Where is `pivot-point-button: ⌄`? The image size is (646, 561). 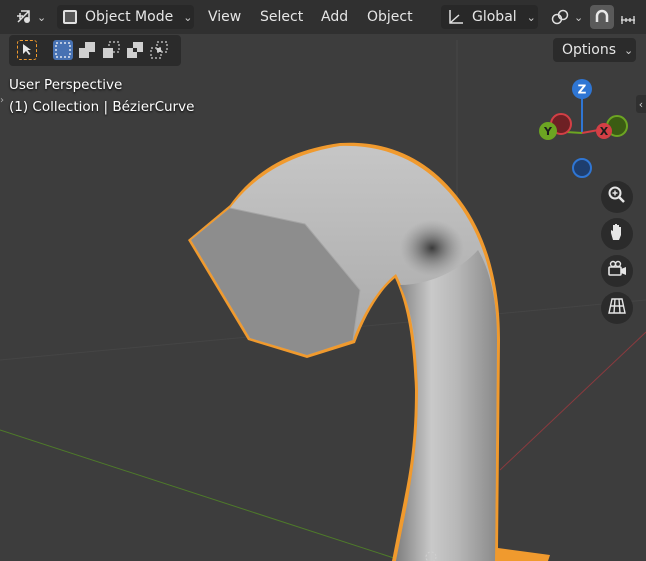 pivot-point-button: ⌄ is located at coordinates (565, 17).